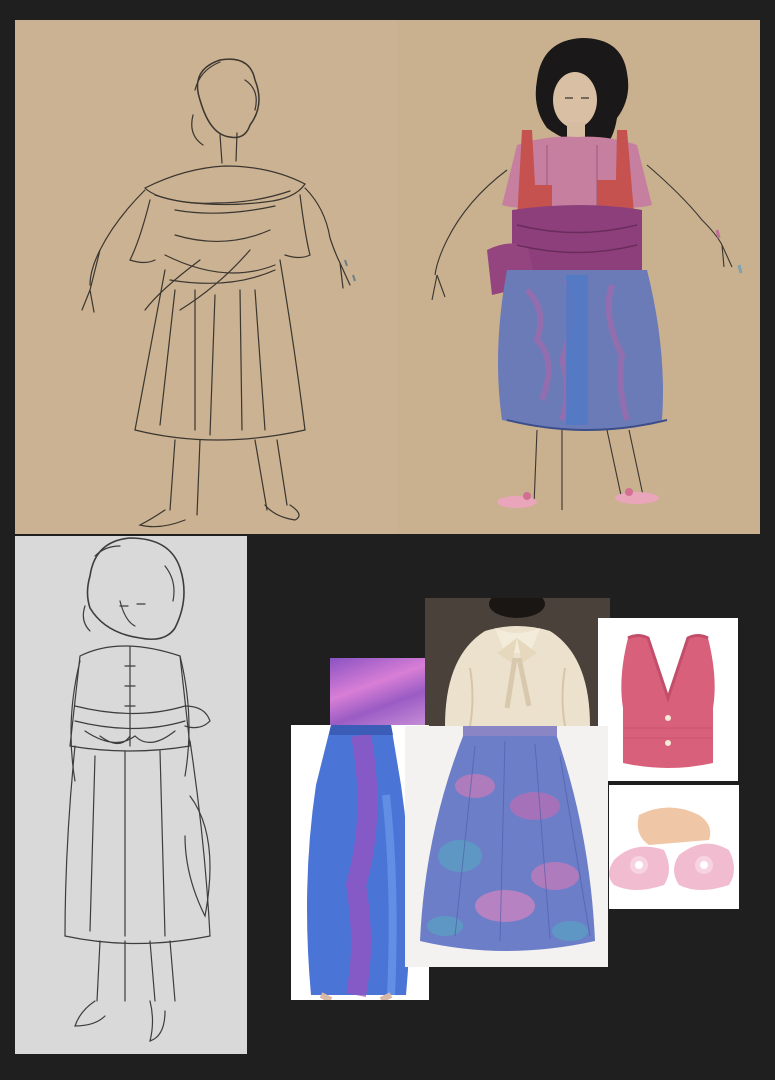 This screenshot has width=775, height=1080. What do you see at coordinates (137, 789) in the screenshot?
I see `sketch-pencil-blouse-illustration` at bounding box center [137, 789].